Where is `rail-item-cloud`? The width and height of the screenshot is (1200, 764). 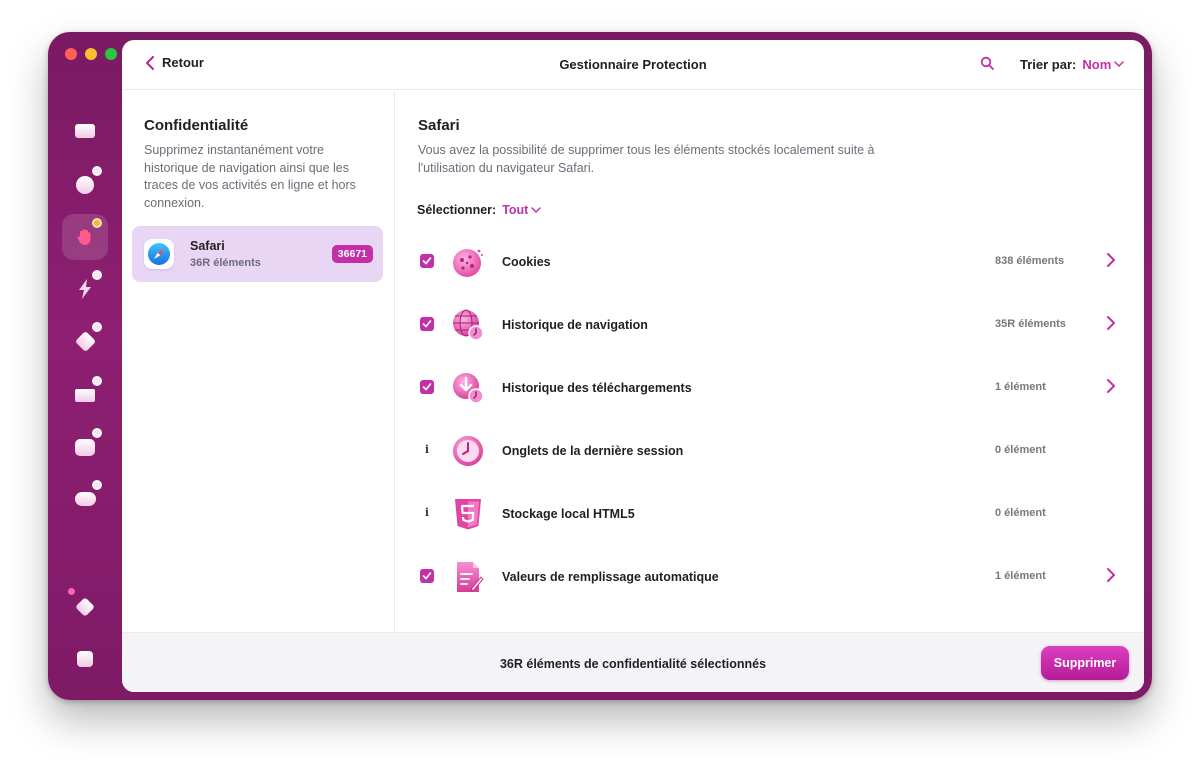 rail-item-cloud is located at coordinates (85, 499).